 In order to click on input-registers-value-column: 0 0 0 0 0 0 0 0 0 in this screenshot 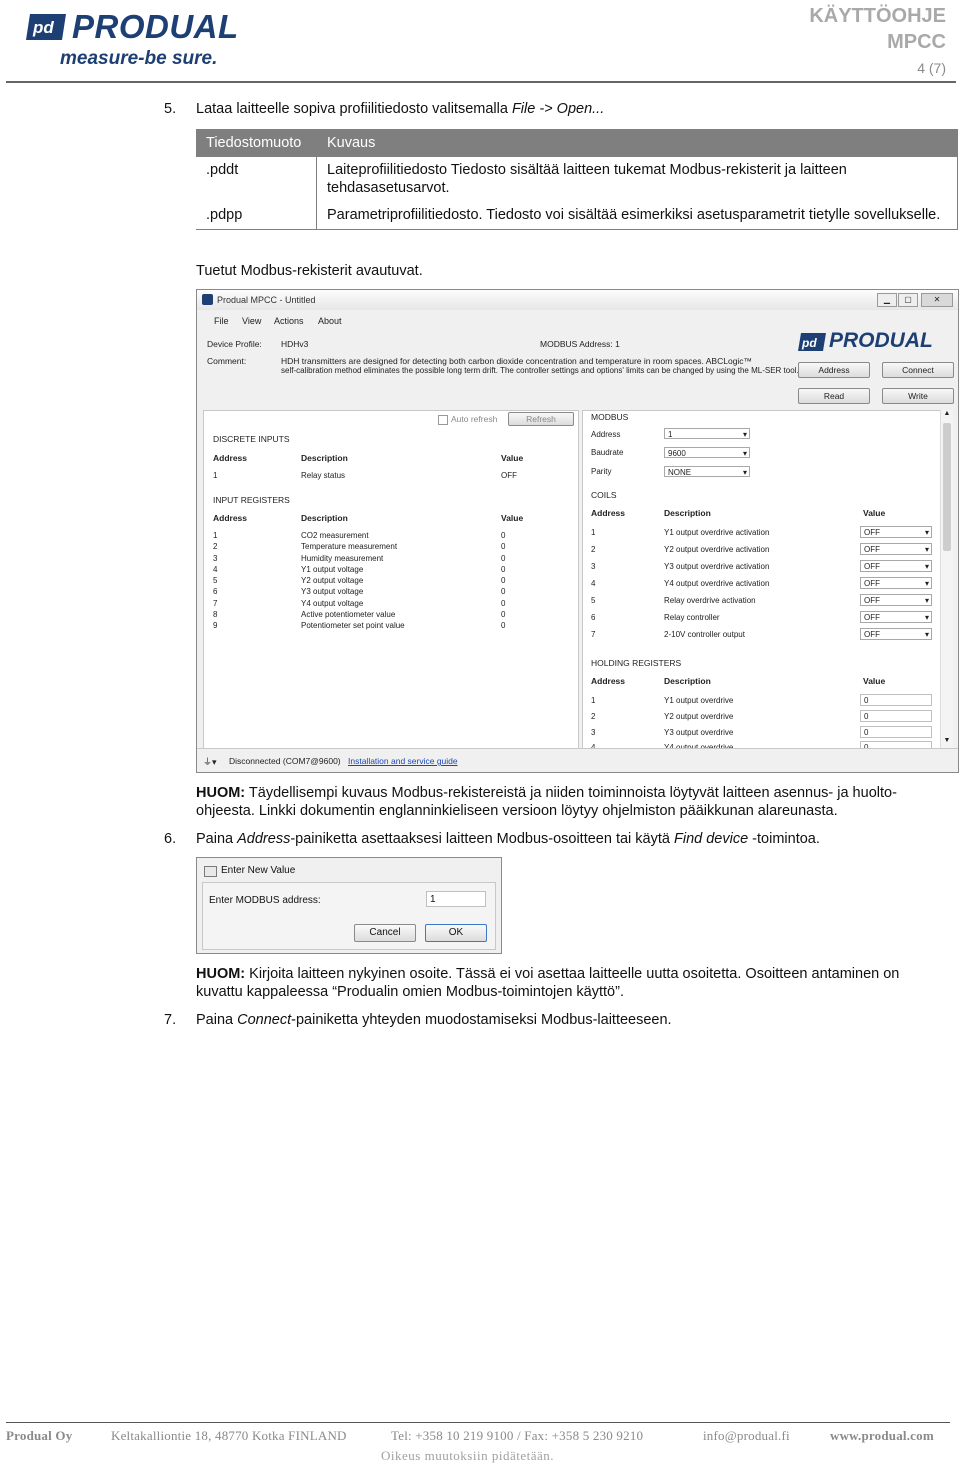, I will do `click(503, 581)`.